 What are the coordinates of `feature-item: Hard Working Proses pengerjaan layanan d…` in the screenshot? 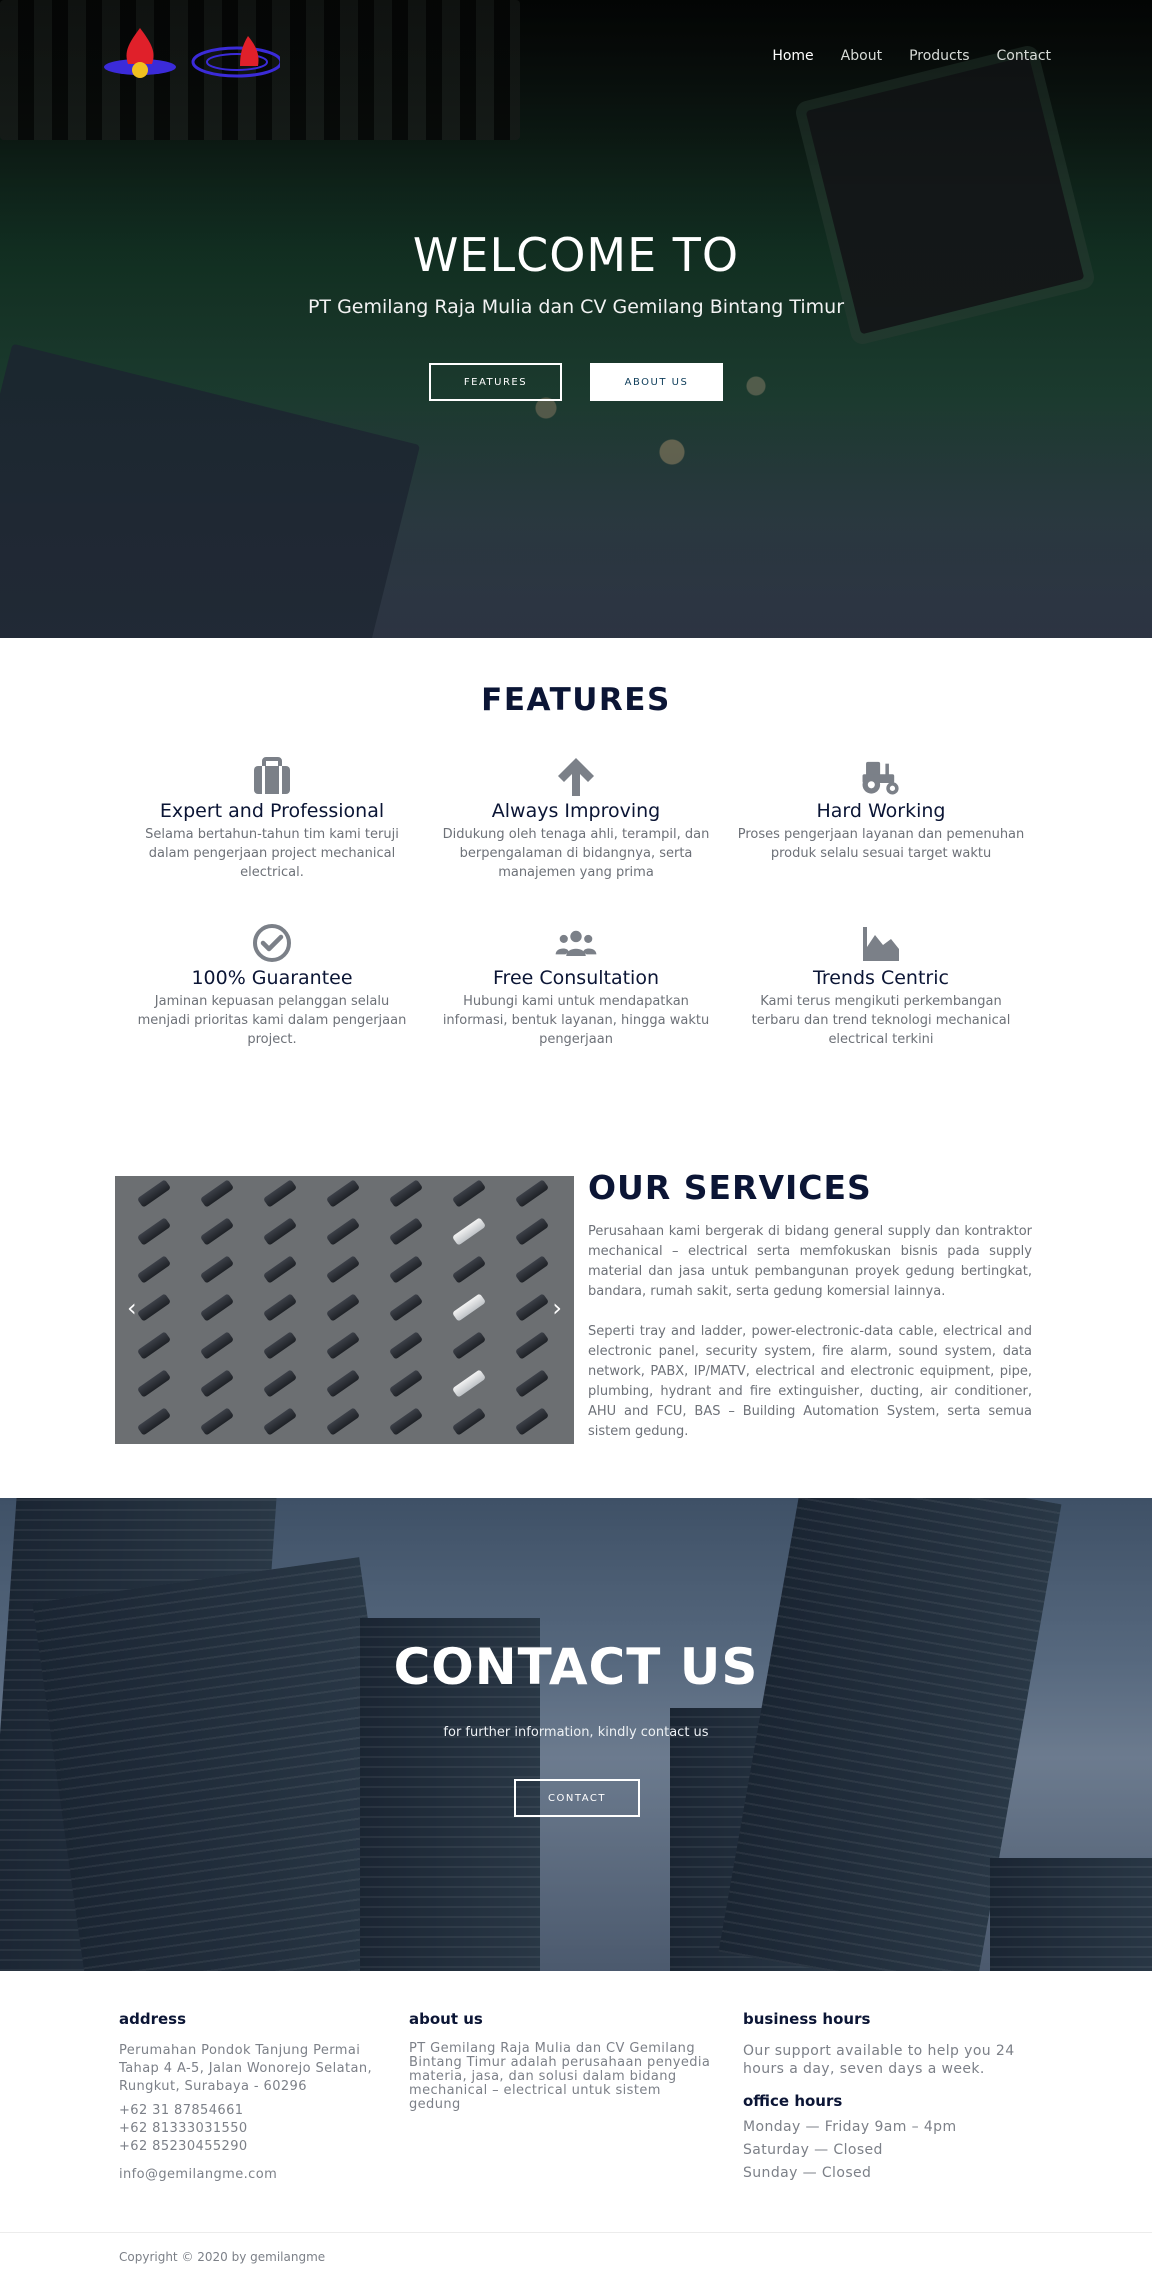 It's located at (881, 808).